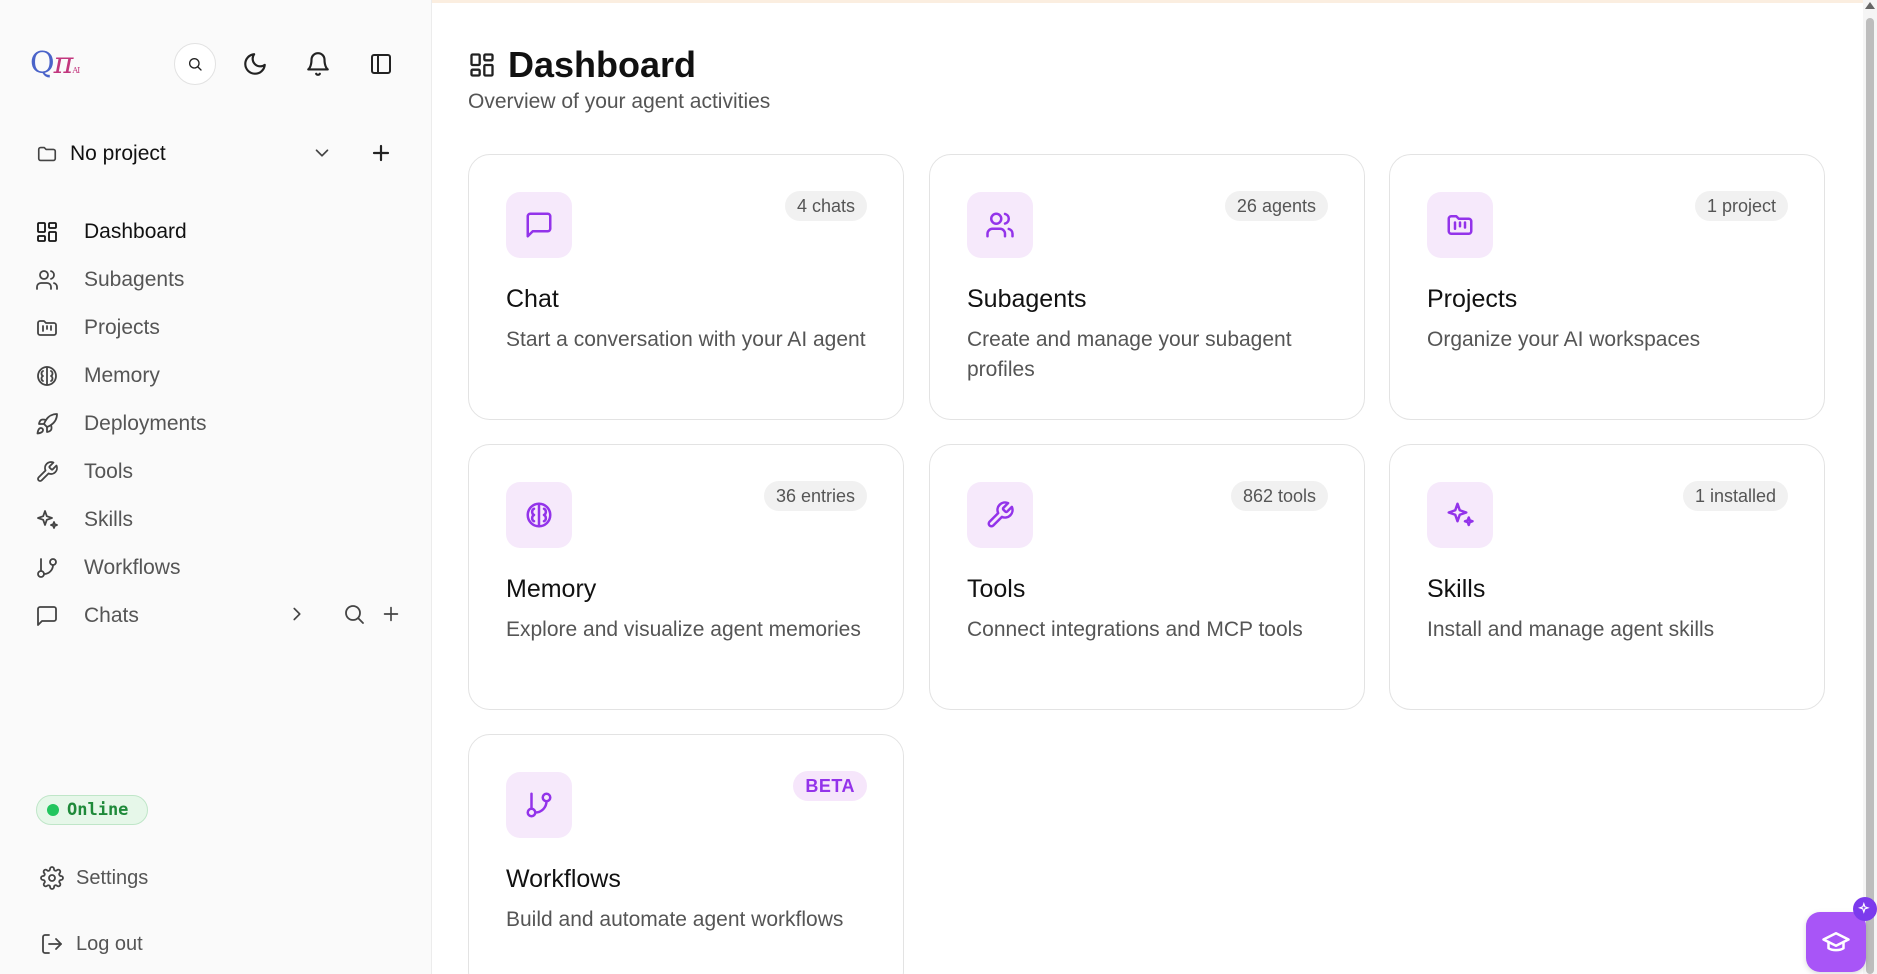 Image resolution: width=1877 pixels, height=974 pixels. I want to click on card-description: Create and manage your subagent profiles, so click(1129, 354).